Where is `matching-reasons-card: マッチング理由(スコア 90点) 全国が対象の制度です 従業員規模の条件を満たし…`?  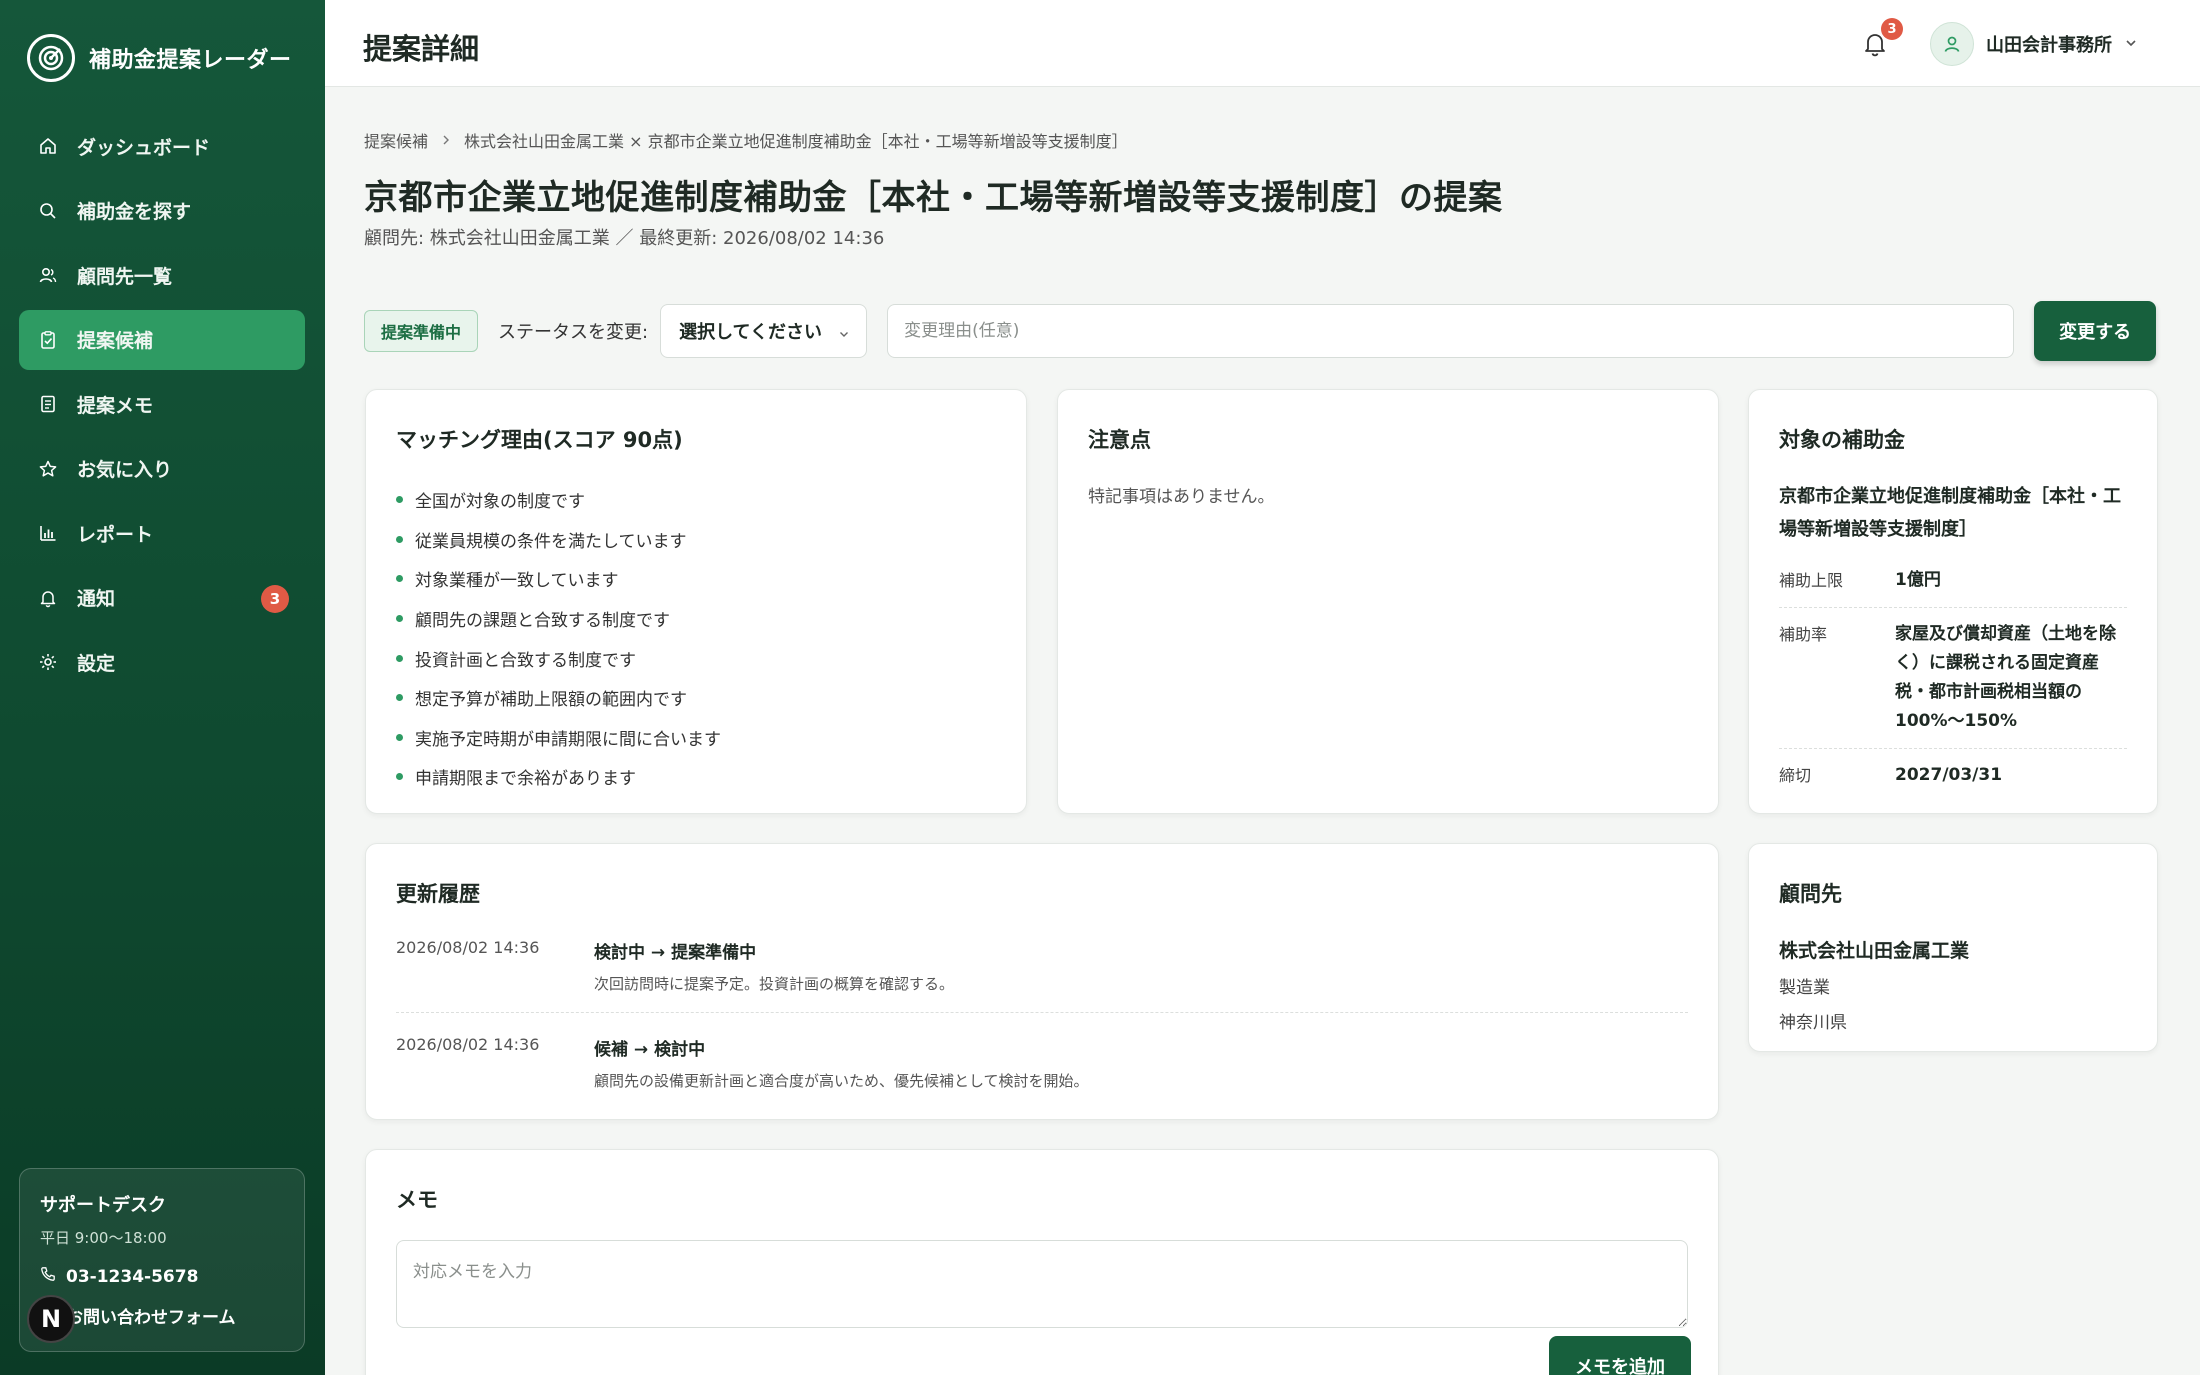
matching-reasons-card: マッチング理由(スコア 90点) 全国が対象の制度です 従業員規模の条件を満たし… is located at coordinates (696, 601).